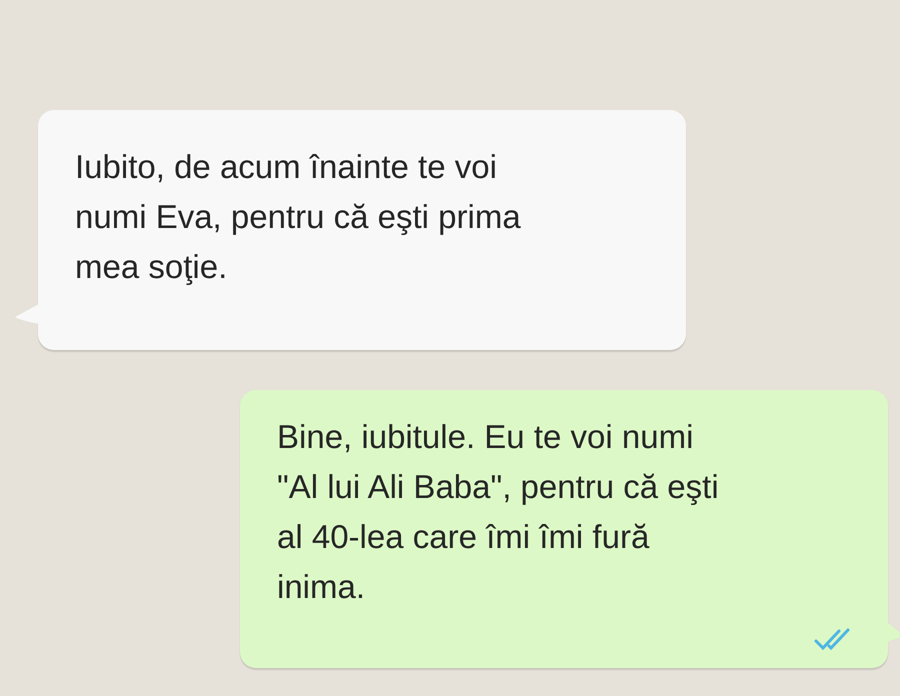 The height and width of the screenshot is (696, 900). I want to click on message-text: Iubito, de acum înainte te voi numi Eva, pentru că eşti prima mea soţie., so click(298, 217).